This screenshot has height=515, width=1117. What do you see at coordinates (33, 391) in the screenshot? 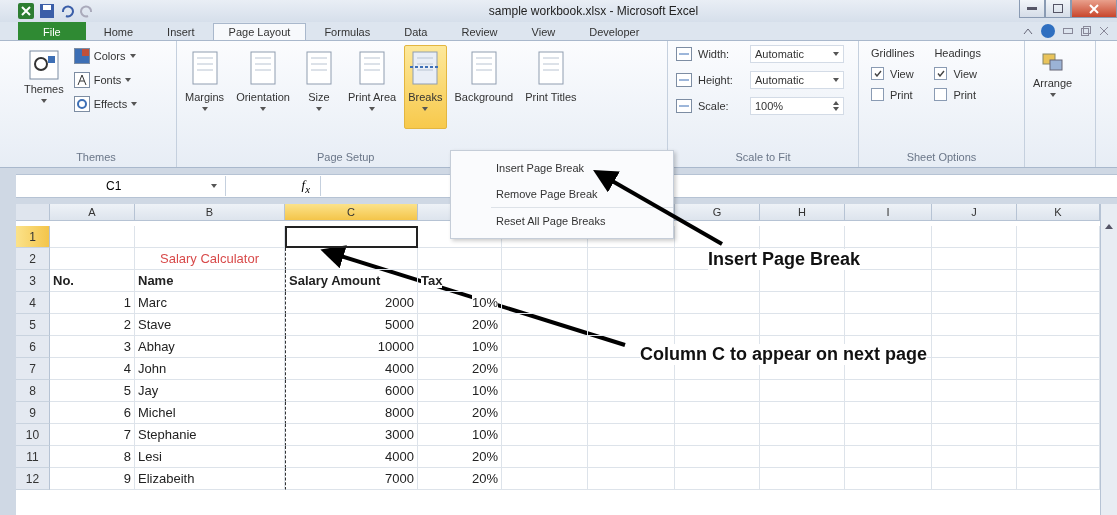
I see `row-header: 8` at bounding box center [33, 391].